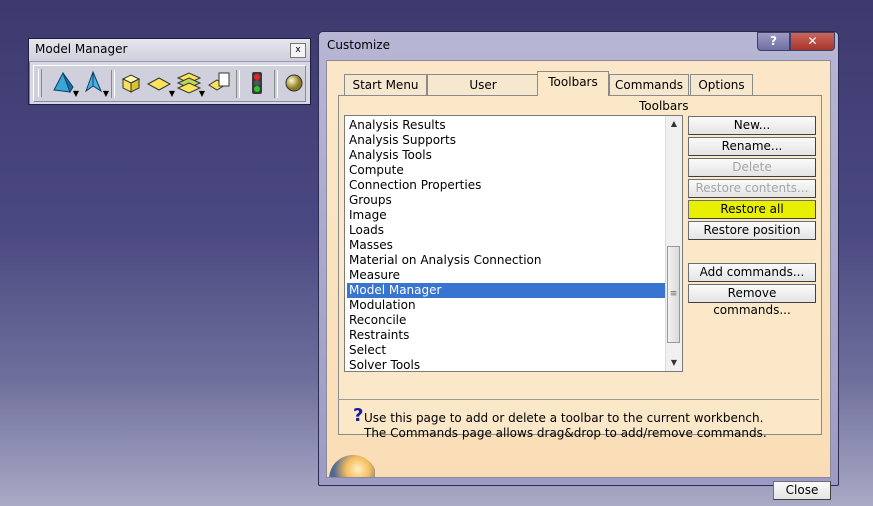  I want to click on tab-user-workbenches: User Workbenches, so click(483, 93).